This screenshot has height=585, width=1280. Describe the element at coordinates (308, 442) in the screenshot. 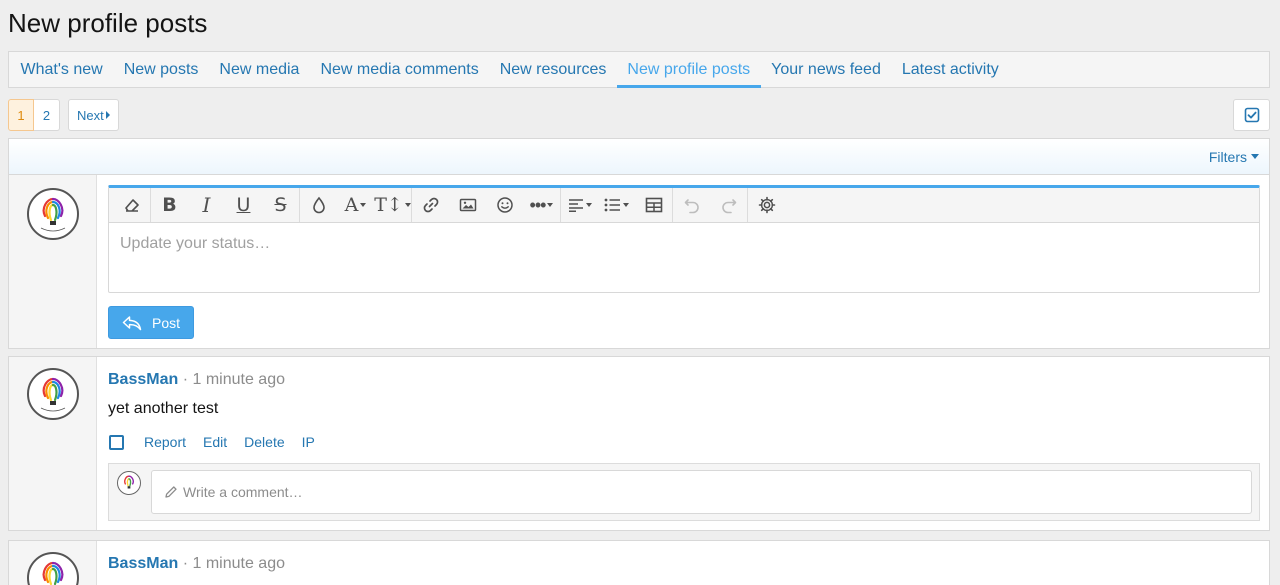

I see `ip-link: IP` at that location.